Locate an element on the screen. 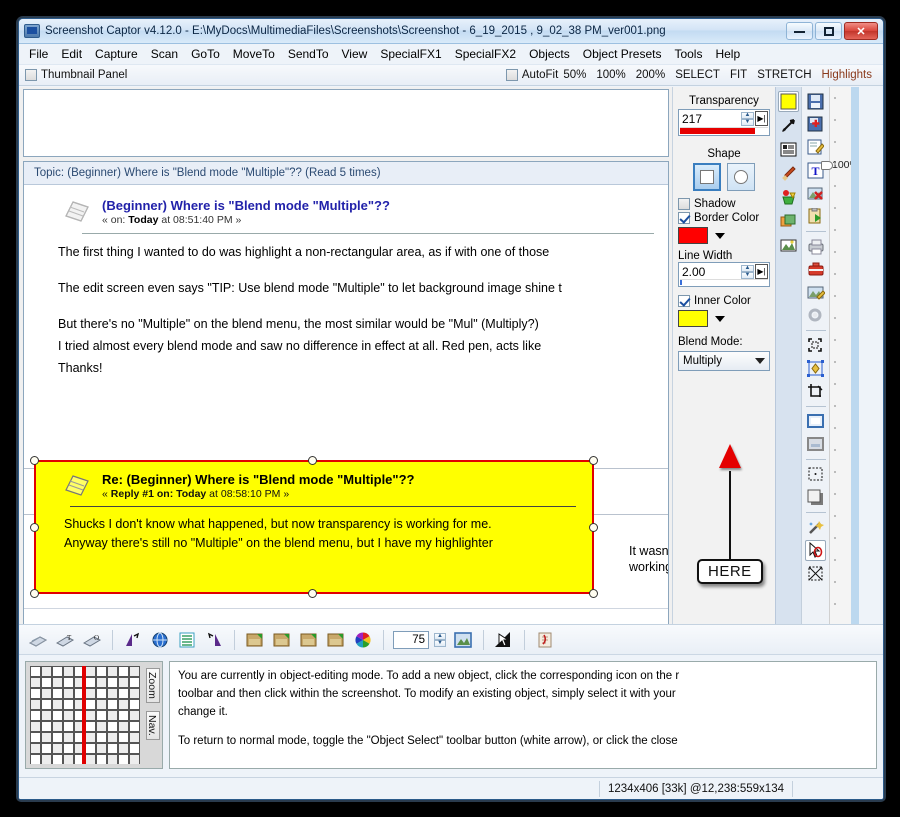 This screenshot has width=900, height=817. scanner-icon is located at coordinates (38, 640).